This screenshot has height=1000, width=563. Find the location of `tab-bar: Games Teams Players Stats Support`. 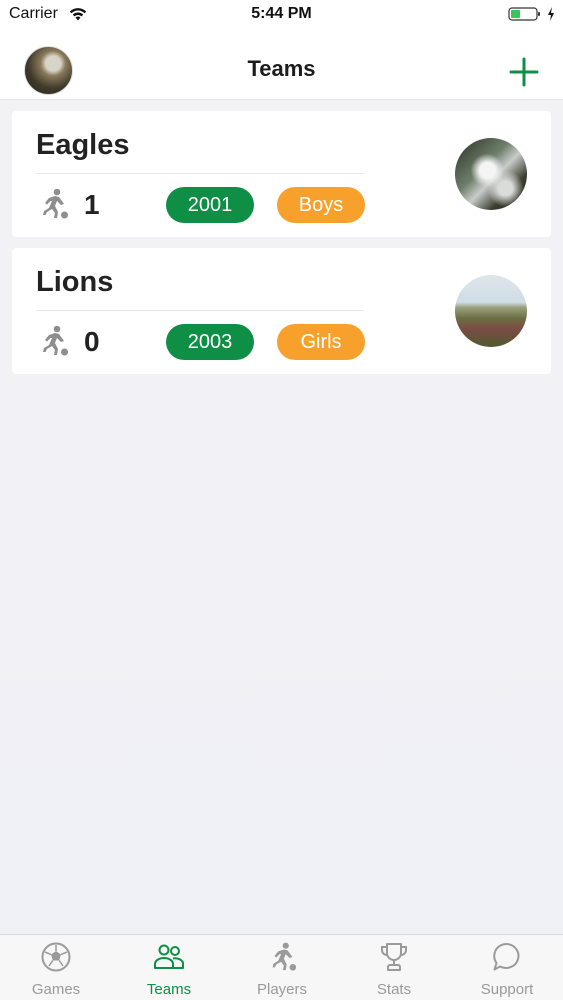

tab-bar: Games Teams Players Stats Support is located at coordinates (281, 967).